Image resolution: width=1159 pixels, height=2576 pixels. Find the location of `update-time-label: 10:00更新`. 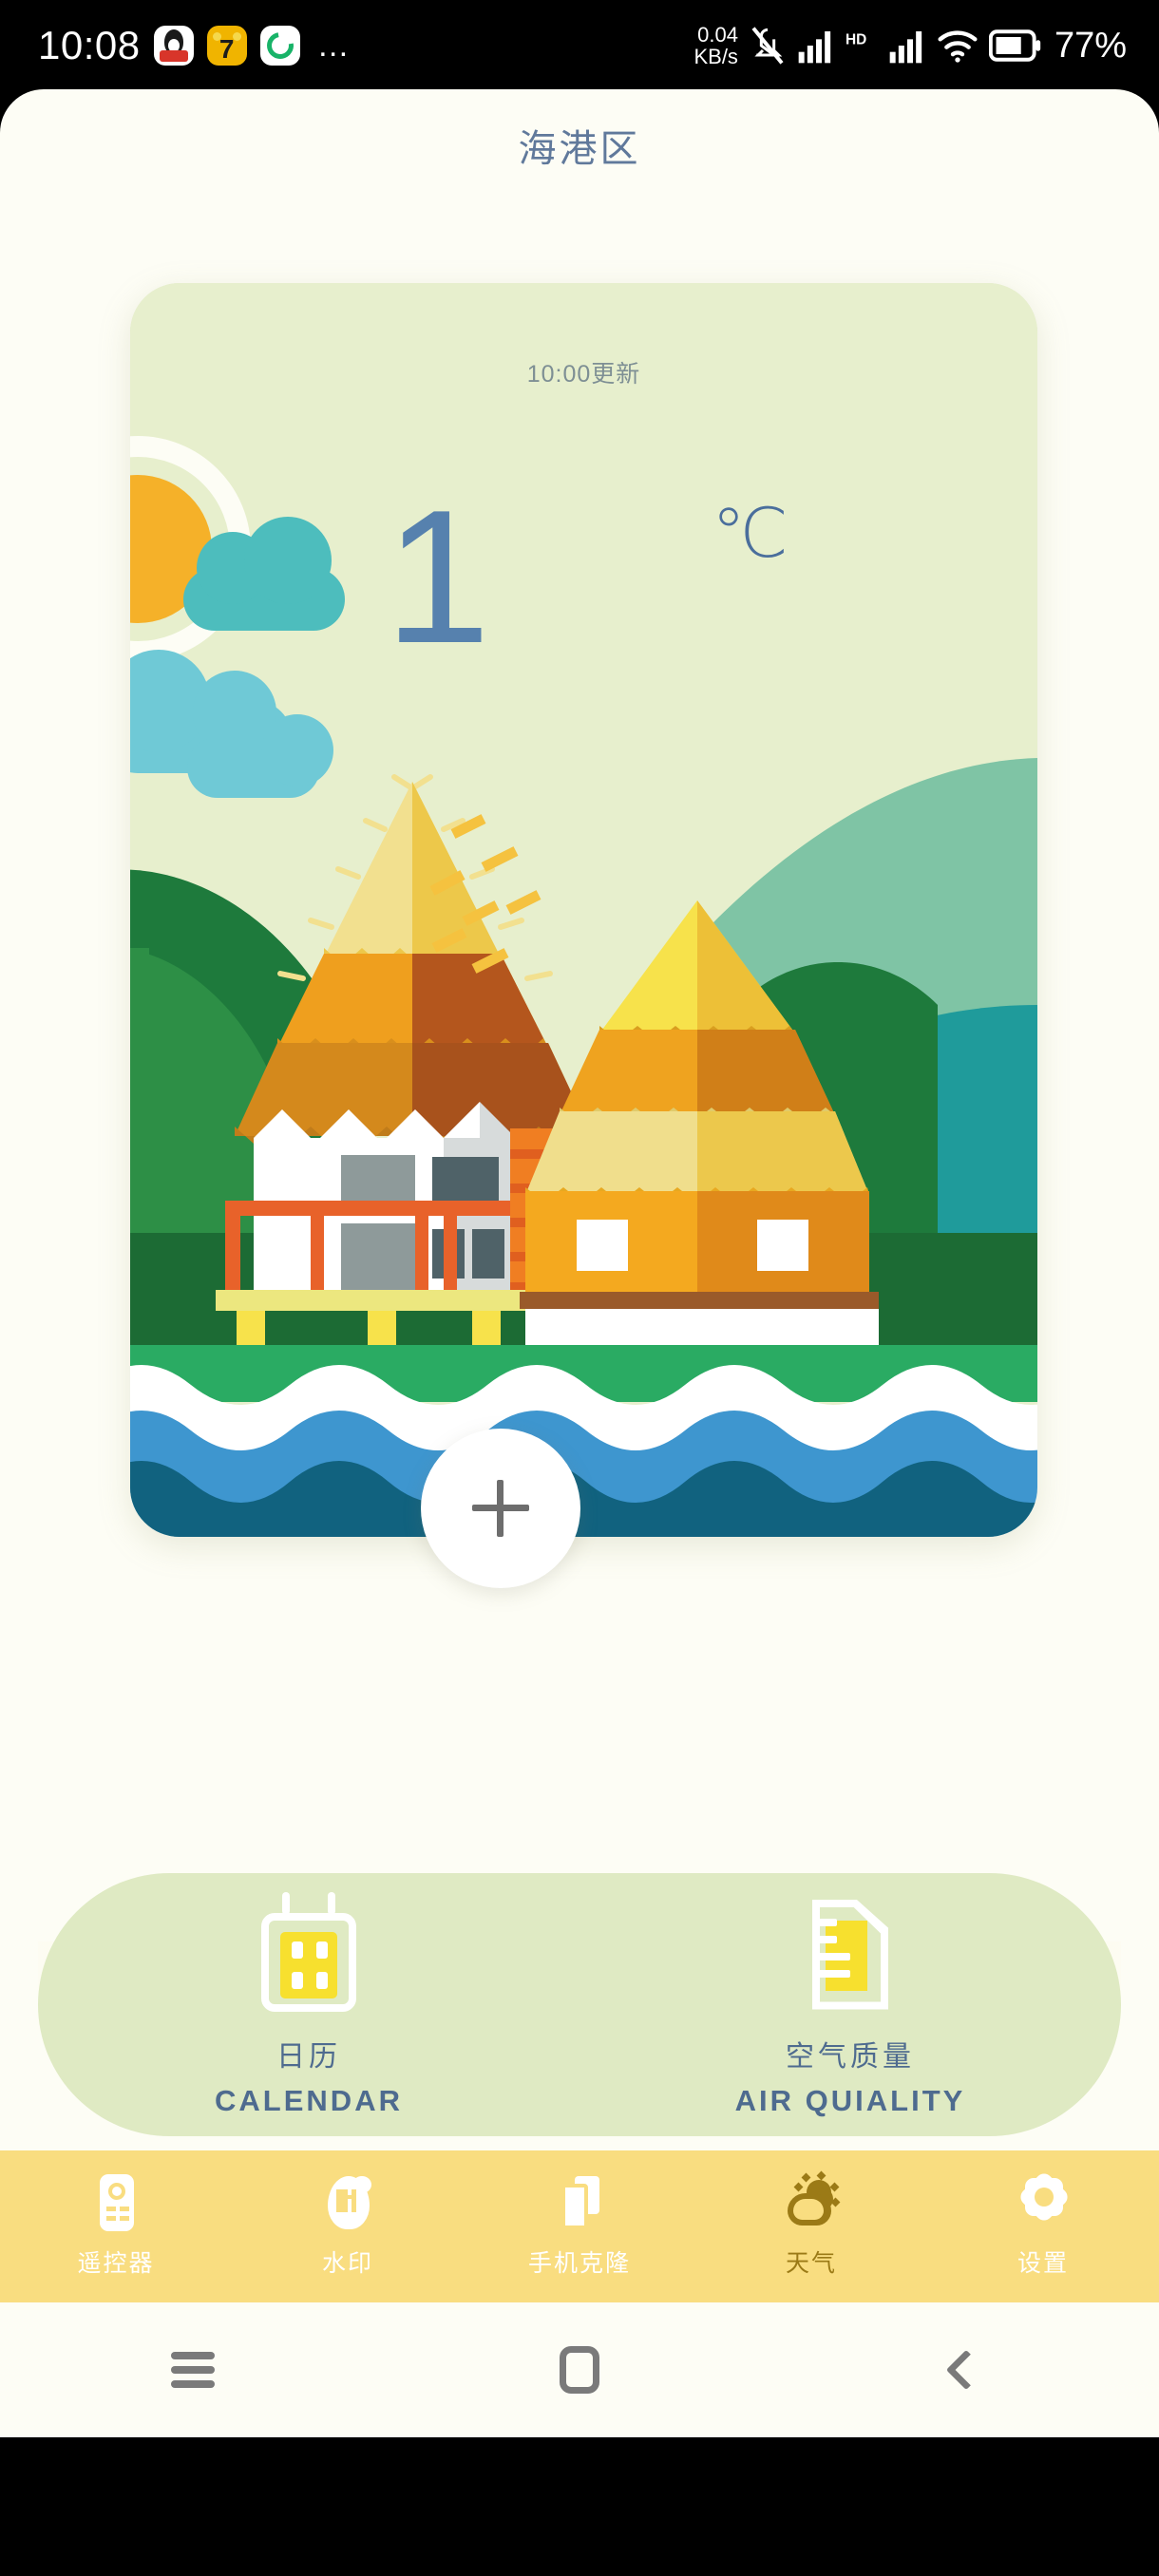

update-time-label: 10:00更新 is located at coordinates (583, 374).